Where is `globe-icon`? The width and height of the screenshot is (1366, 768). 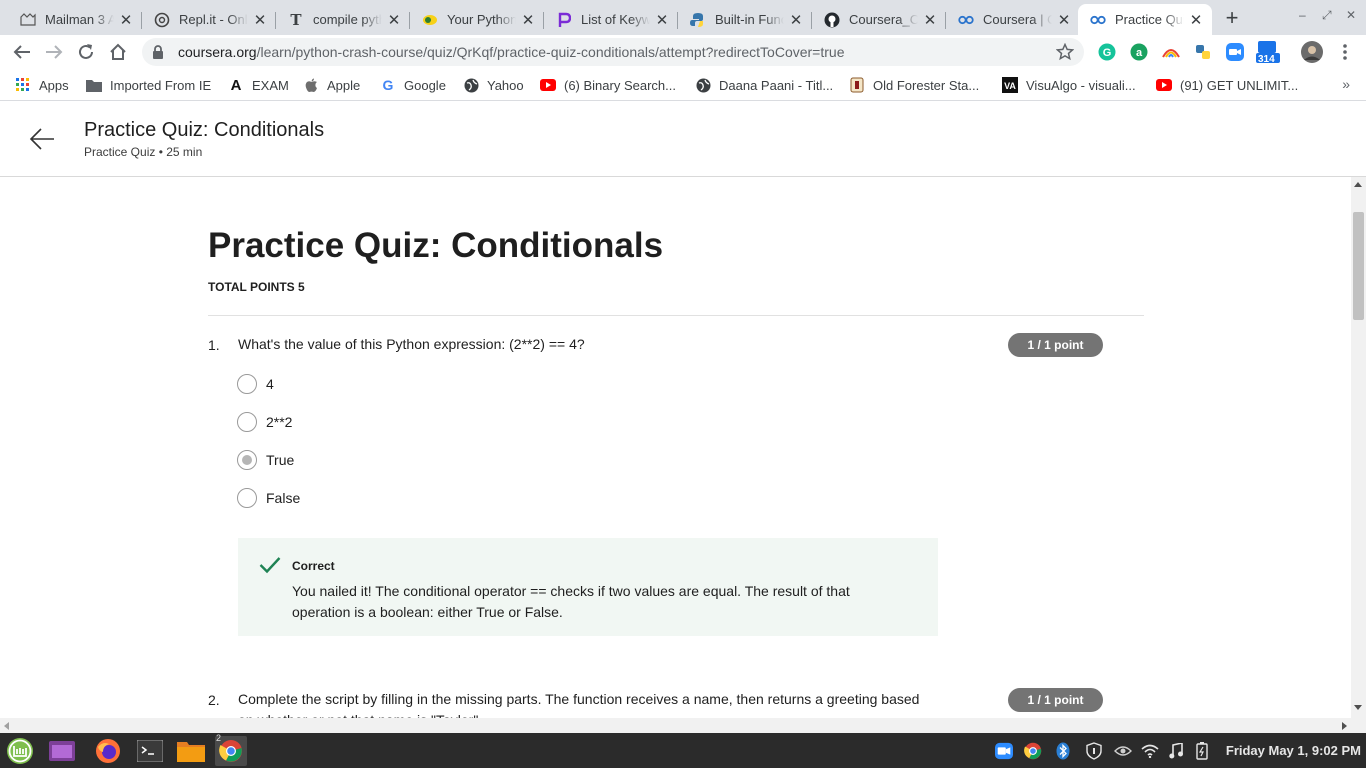 globe-icon is located at coordinates (471, 85).